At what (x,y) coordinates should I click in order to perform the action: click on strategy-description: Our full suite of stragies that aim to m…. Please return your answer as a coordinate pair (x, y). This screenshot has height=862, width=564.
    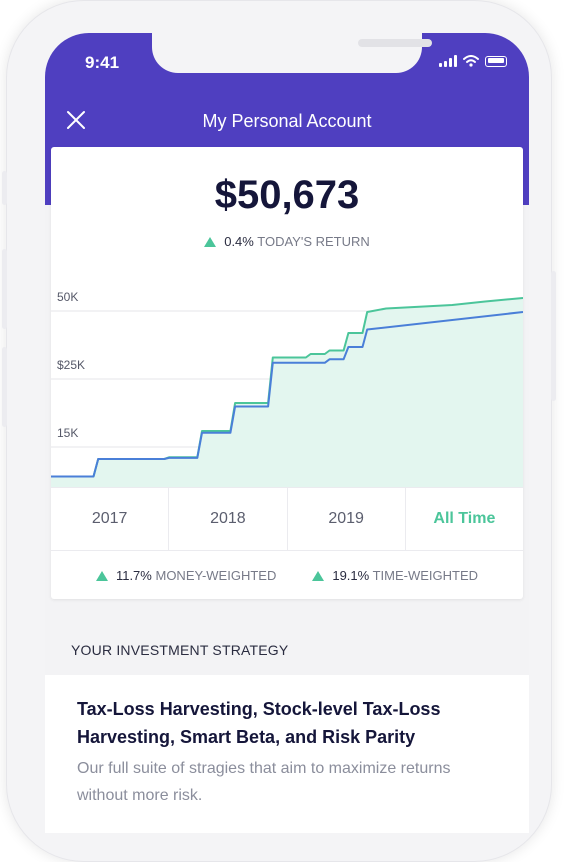
    Looking at the image, I should click on (264, 782).